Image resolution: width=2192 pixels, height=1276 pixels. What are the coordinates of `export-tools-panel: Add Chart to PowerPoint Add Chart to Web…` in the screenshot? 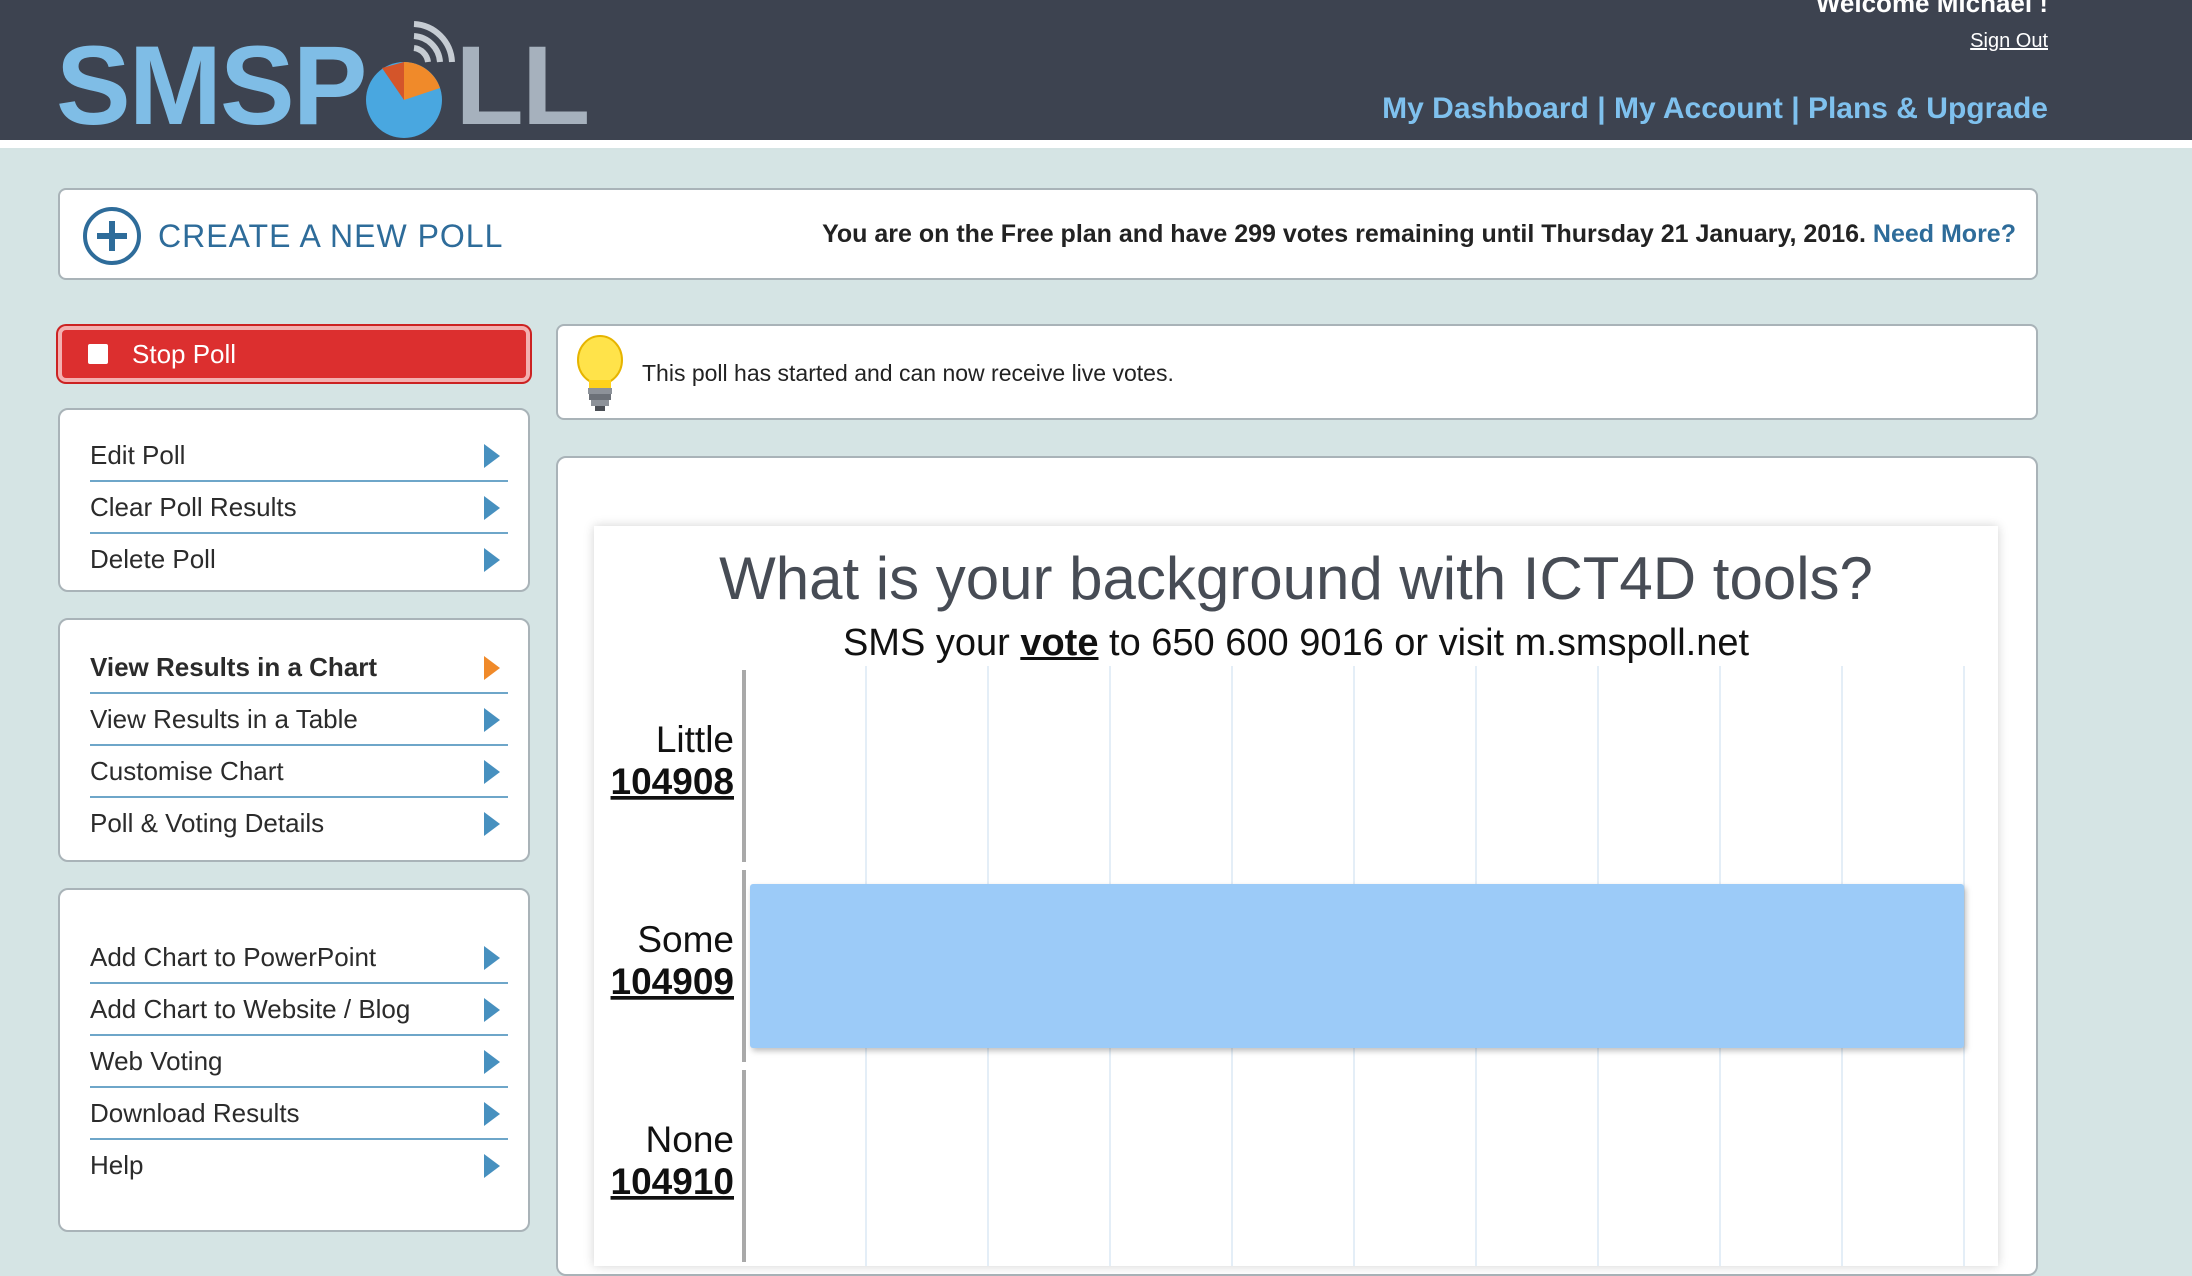 It's located at (294, 1060).